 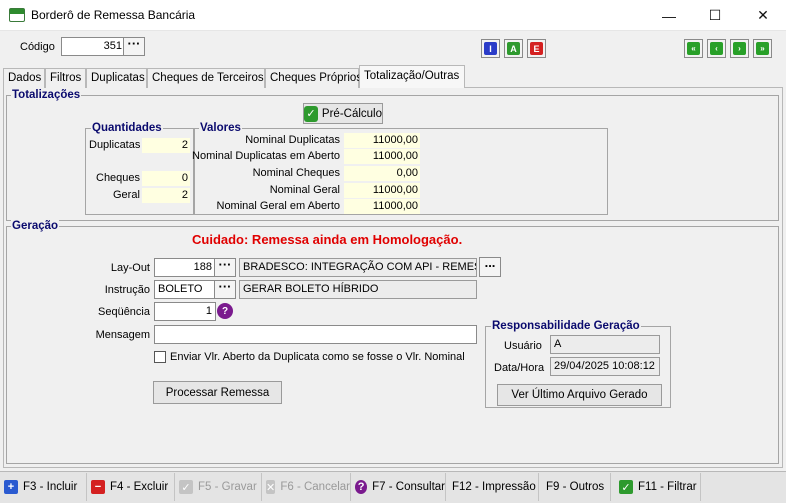 What do you see at coordinates (65, 78) in the screenshot?
I see `tab-filtros: Filtros` at bounding box center [65, 78].